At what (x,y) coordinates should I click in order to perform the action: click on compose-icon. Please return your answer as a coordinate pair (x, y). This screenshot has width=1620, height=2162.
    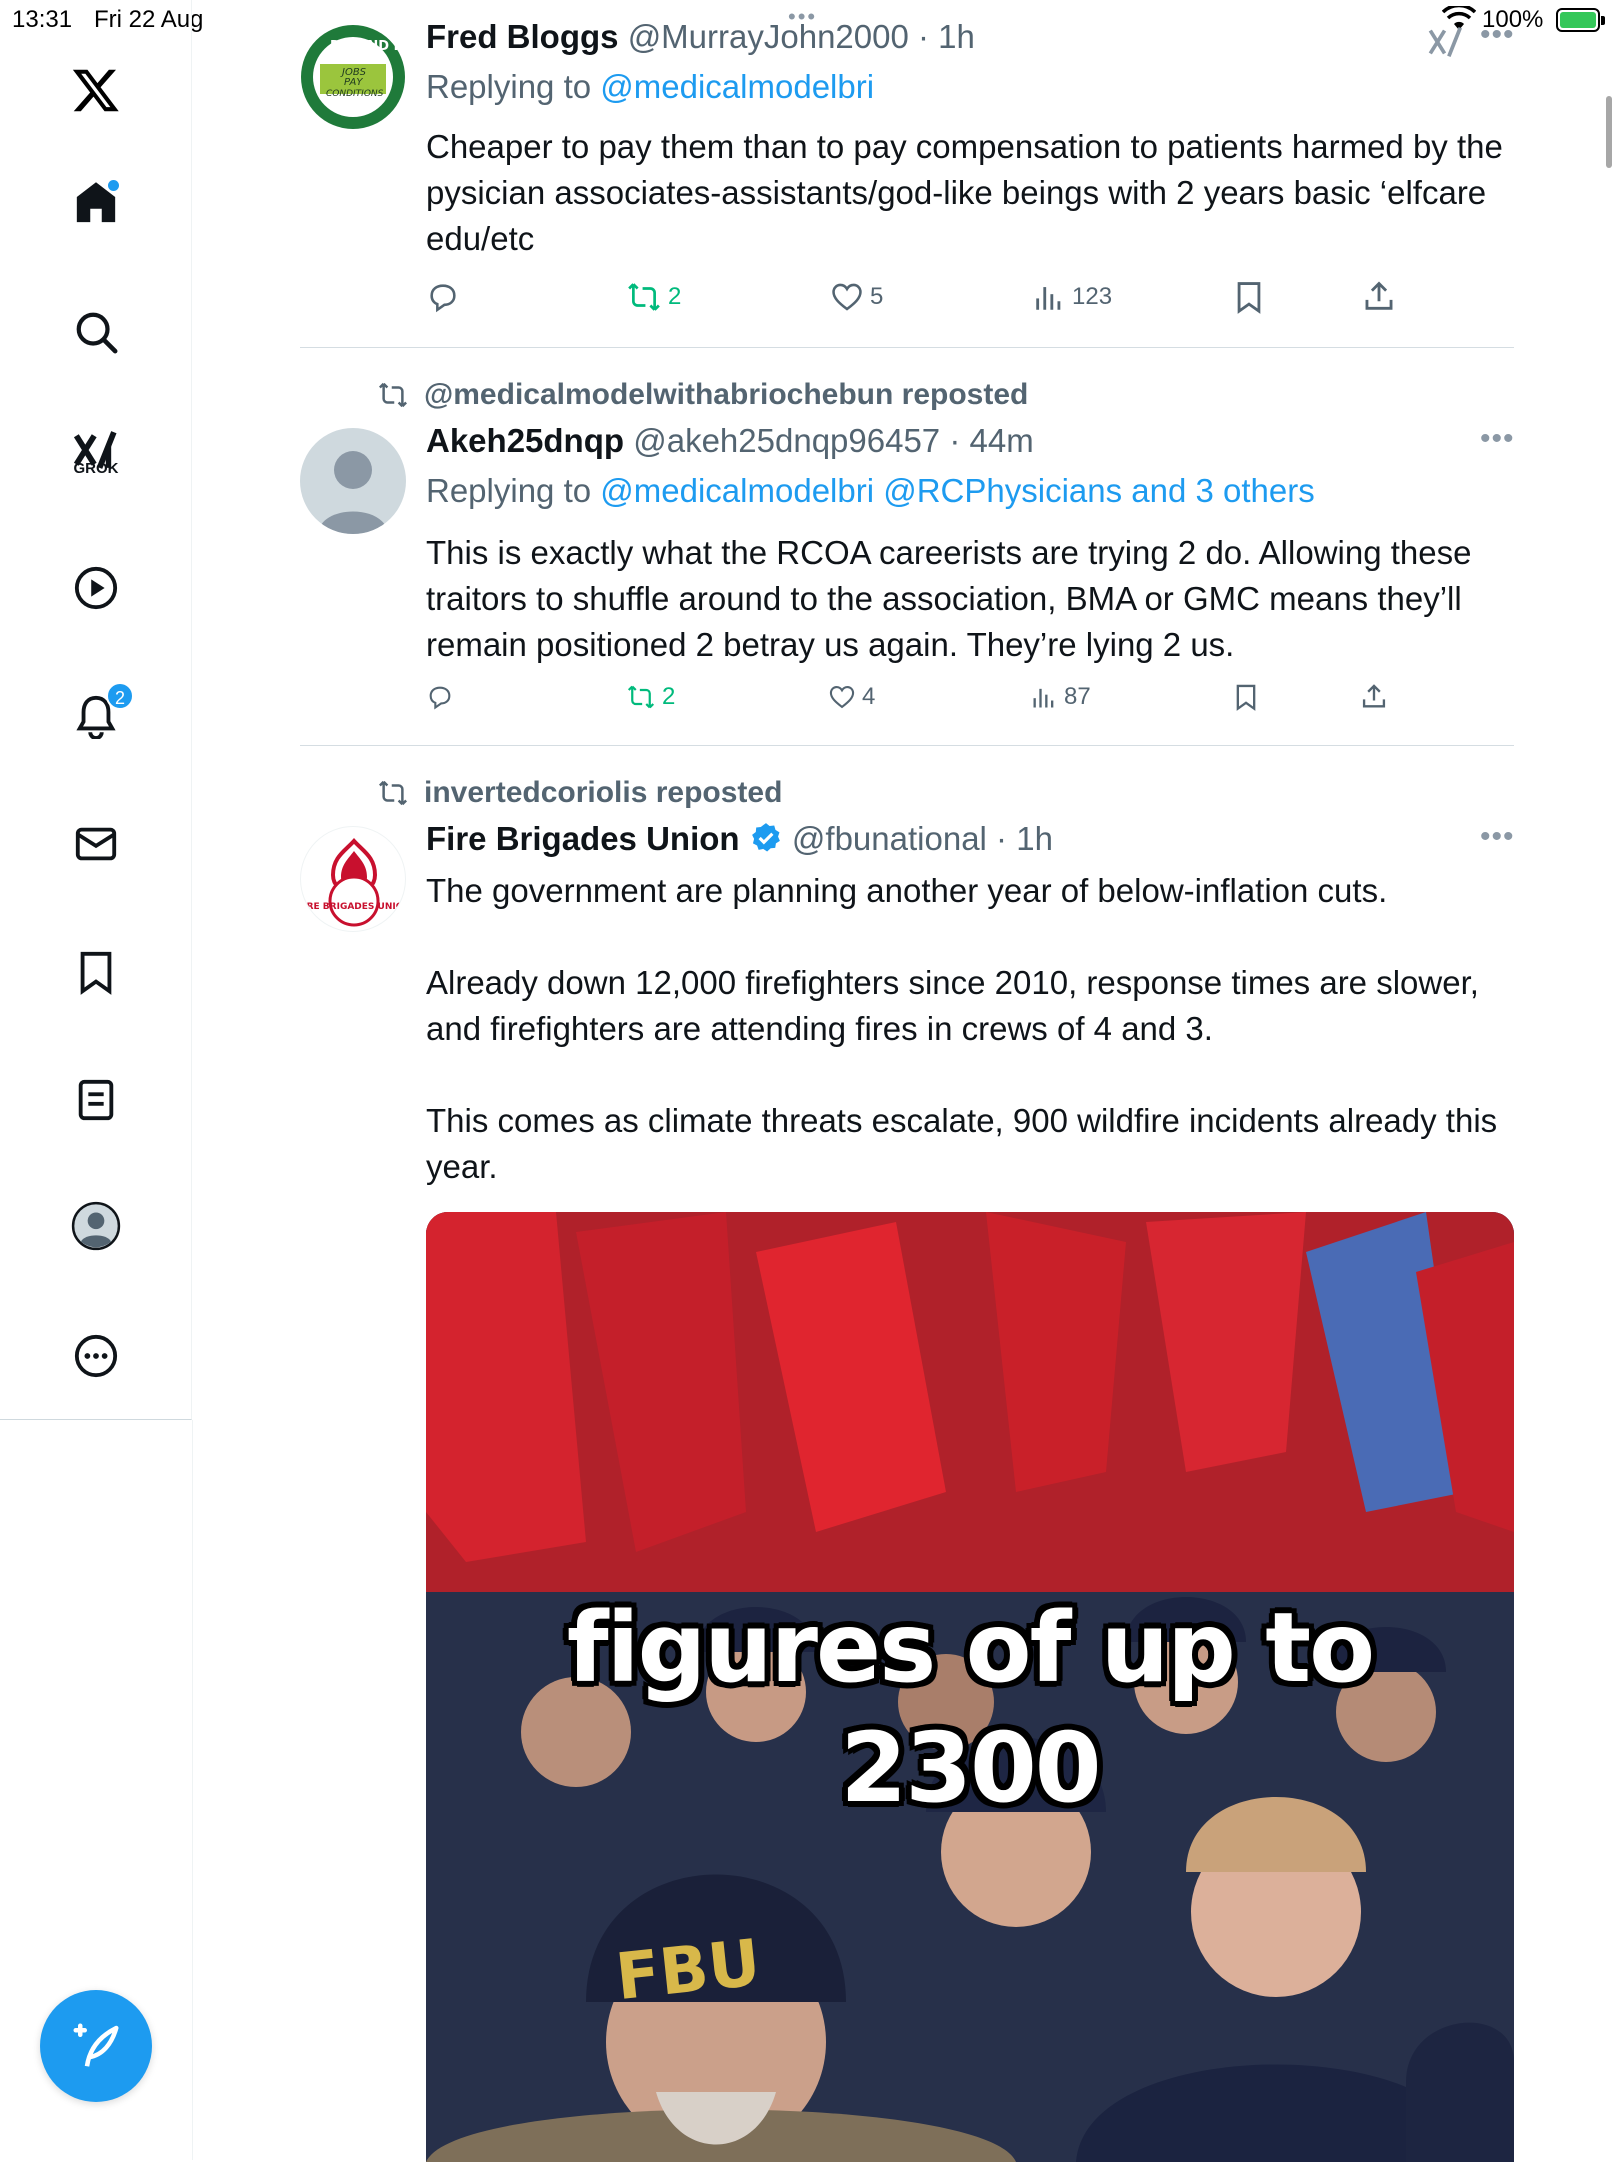
    Looking at the image, I should click on (96, 2045).